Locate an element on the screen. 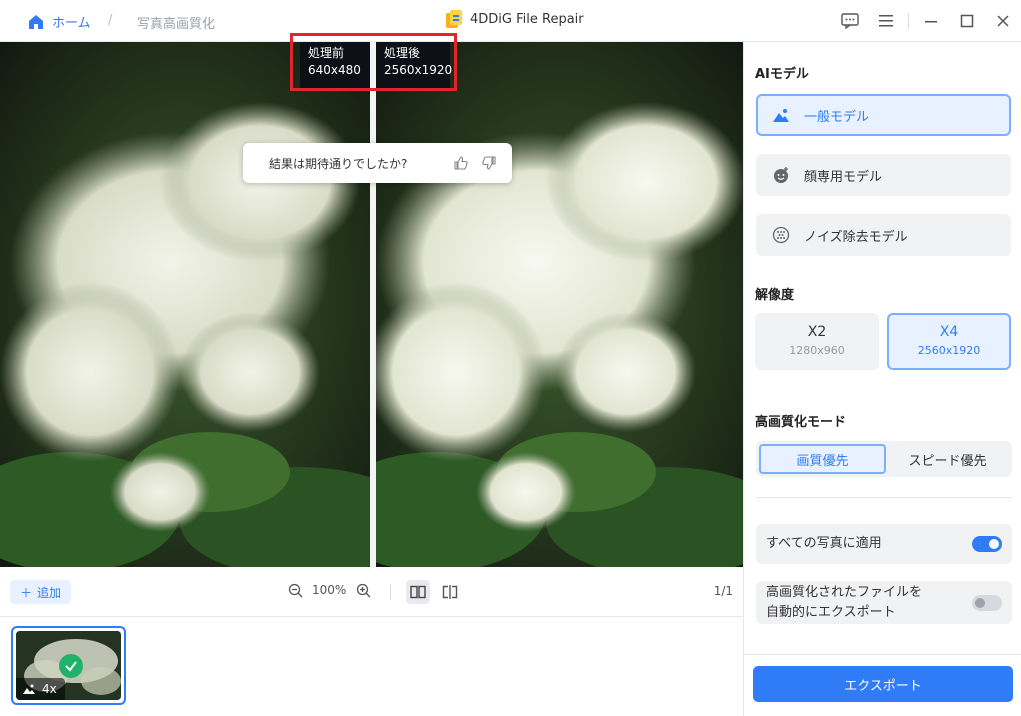 This screenshot has height=716, width=1021. thumbnail-strip: 4x is located at coordinates (371, 666).